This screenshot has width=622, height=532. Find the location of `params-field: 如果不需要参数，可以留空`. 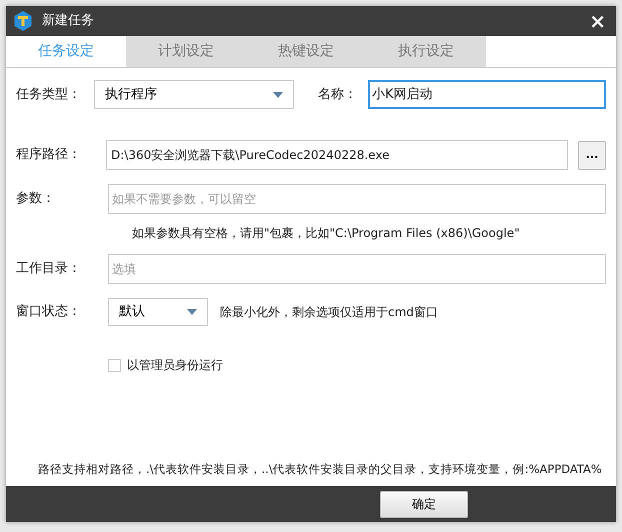

params-field: 如果不需要参数，可以留空 is located at coordinates (357, 199).